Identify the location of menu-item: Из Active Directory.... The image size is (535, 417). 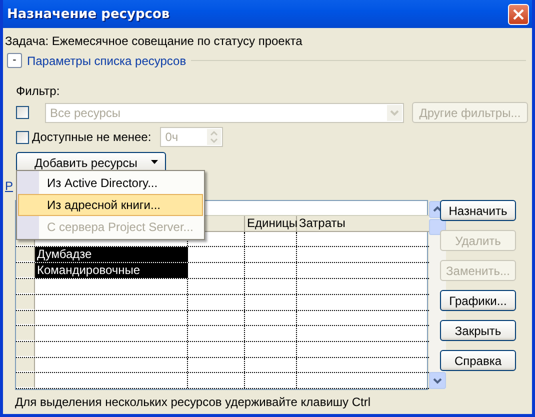
(110, 183).